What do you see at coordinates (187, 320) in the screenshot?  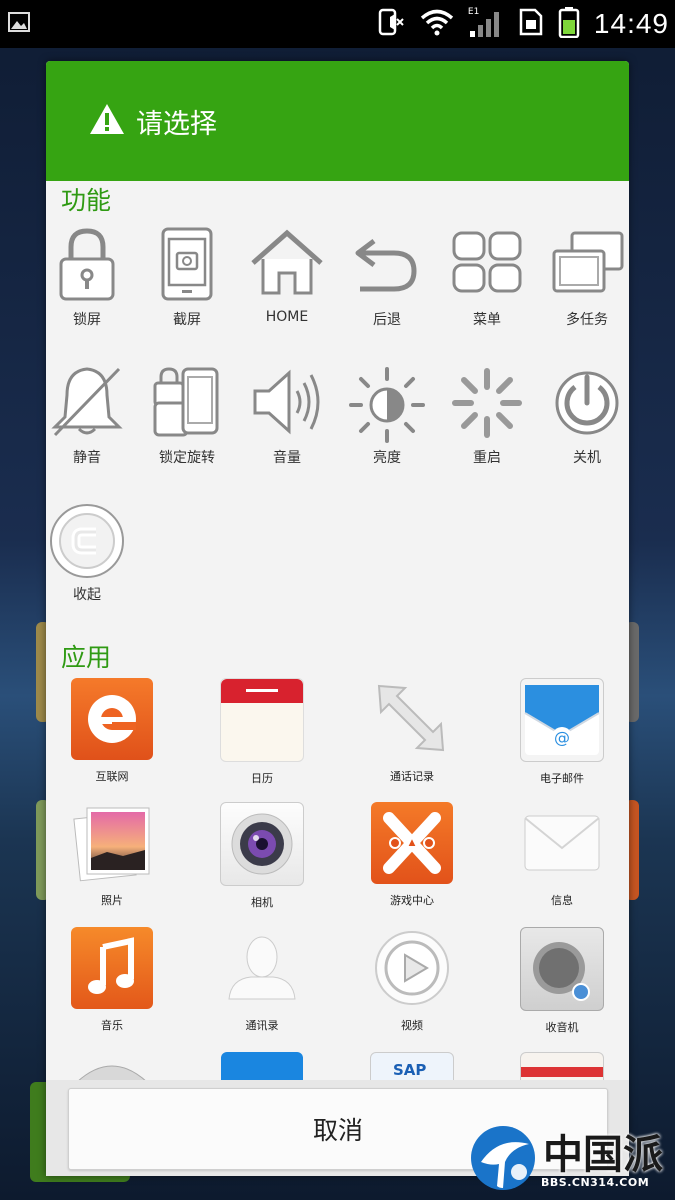 I see `function-label: 截屏` at bounding box center [187, 320].